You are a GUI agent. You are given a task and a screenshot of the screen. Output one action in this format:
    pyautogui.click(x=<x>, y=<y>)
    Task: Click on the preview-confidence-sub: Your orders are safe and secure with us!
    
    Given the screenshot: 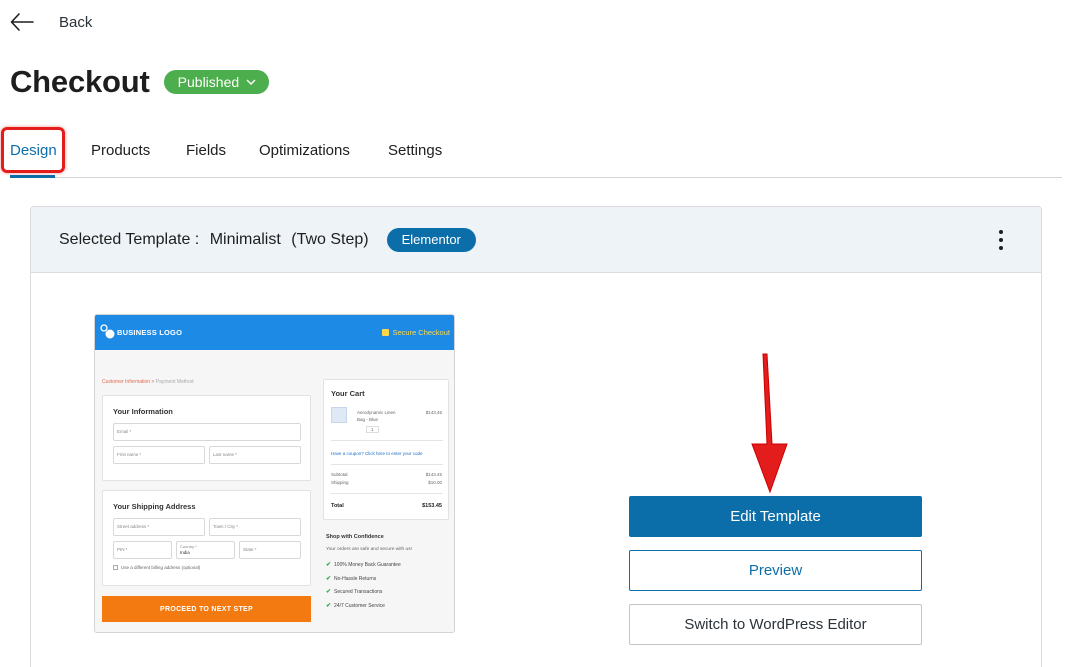 What is the action you would take?
    pyautogui.click(x=369, y=549)
    